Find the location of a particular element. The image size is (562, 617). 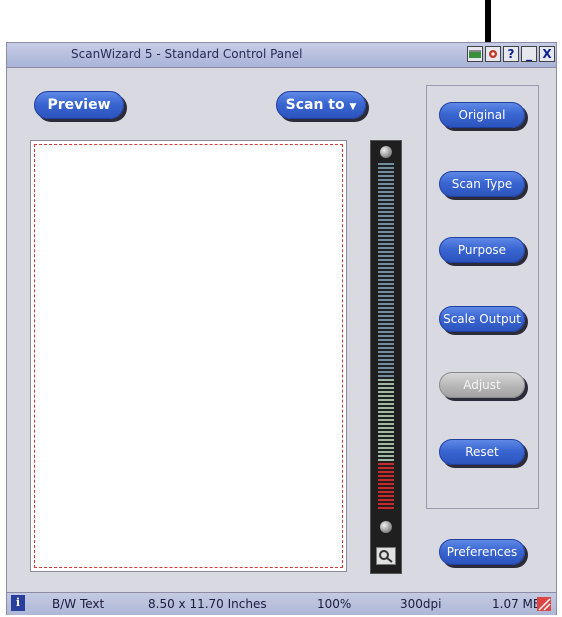

adjust-button: Adjust is located at coordinates (482, 385).